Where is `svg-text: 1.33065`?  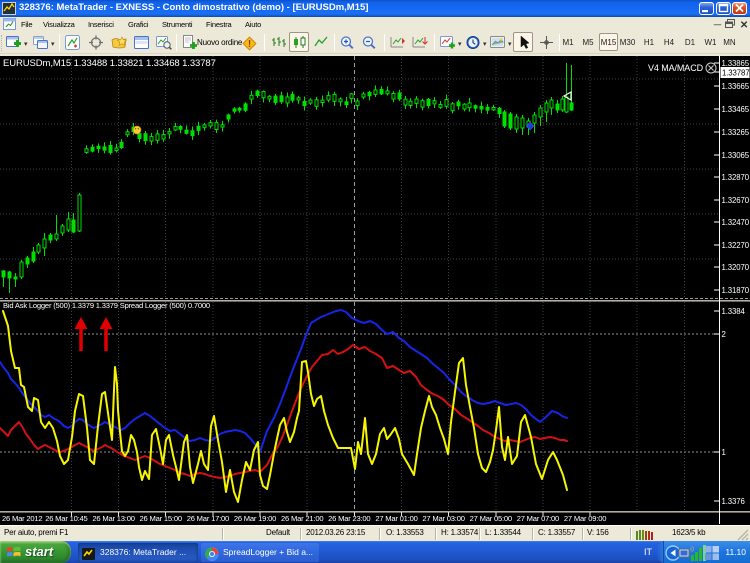 svg-text: 1.33065 is located at coordinates (736, 155).